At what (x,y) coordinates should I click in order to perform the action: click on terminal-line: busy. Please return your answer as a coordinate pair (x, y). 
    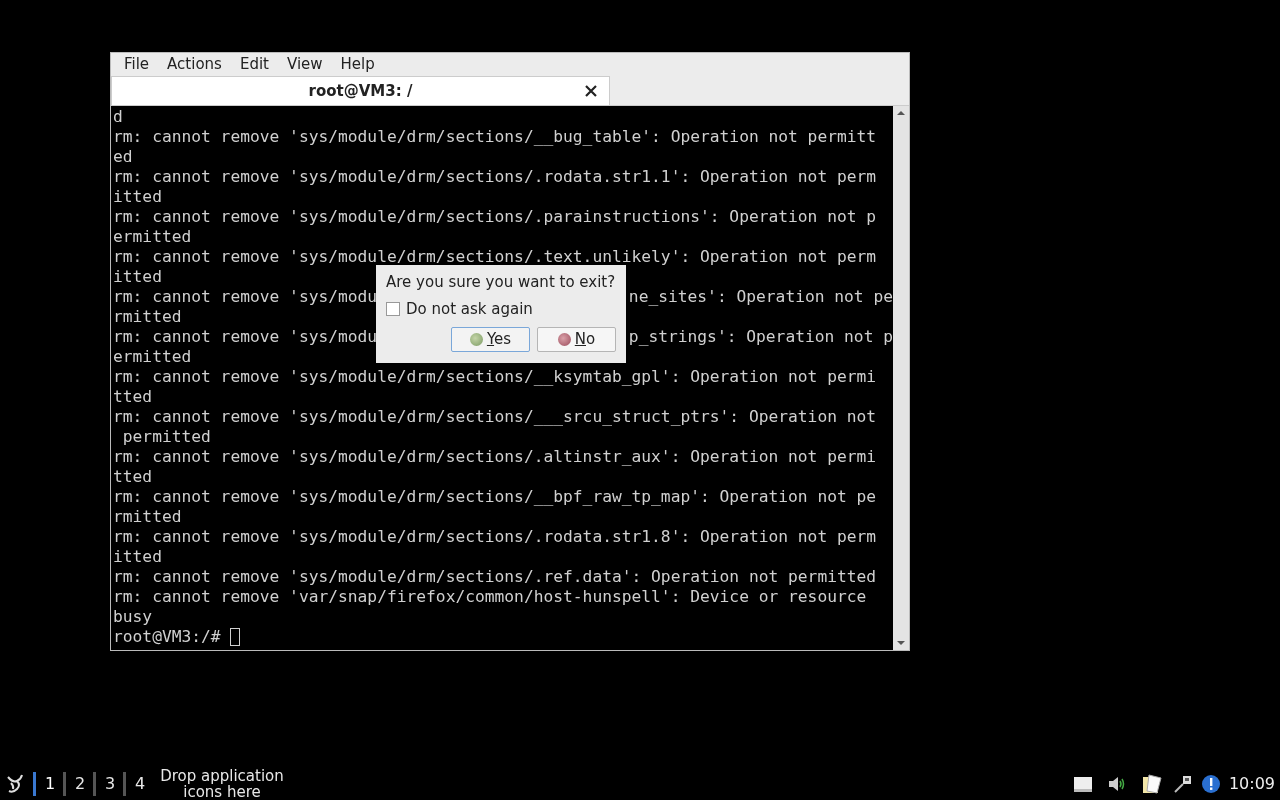
    Looking at the image, I should click on (133, 617).